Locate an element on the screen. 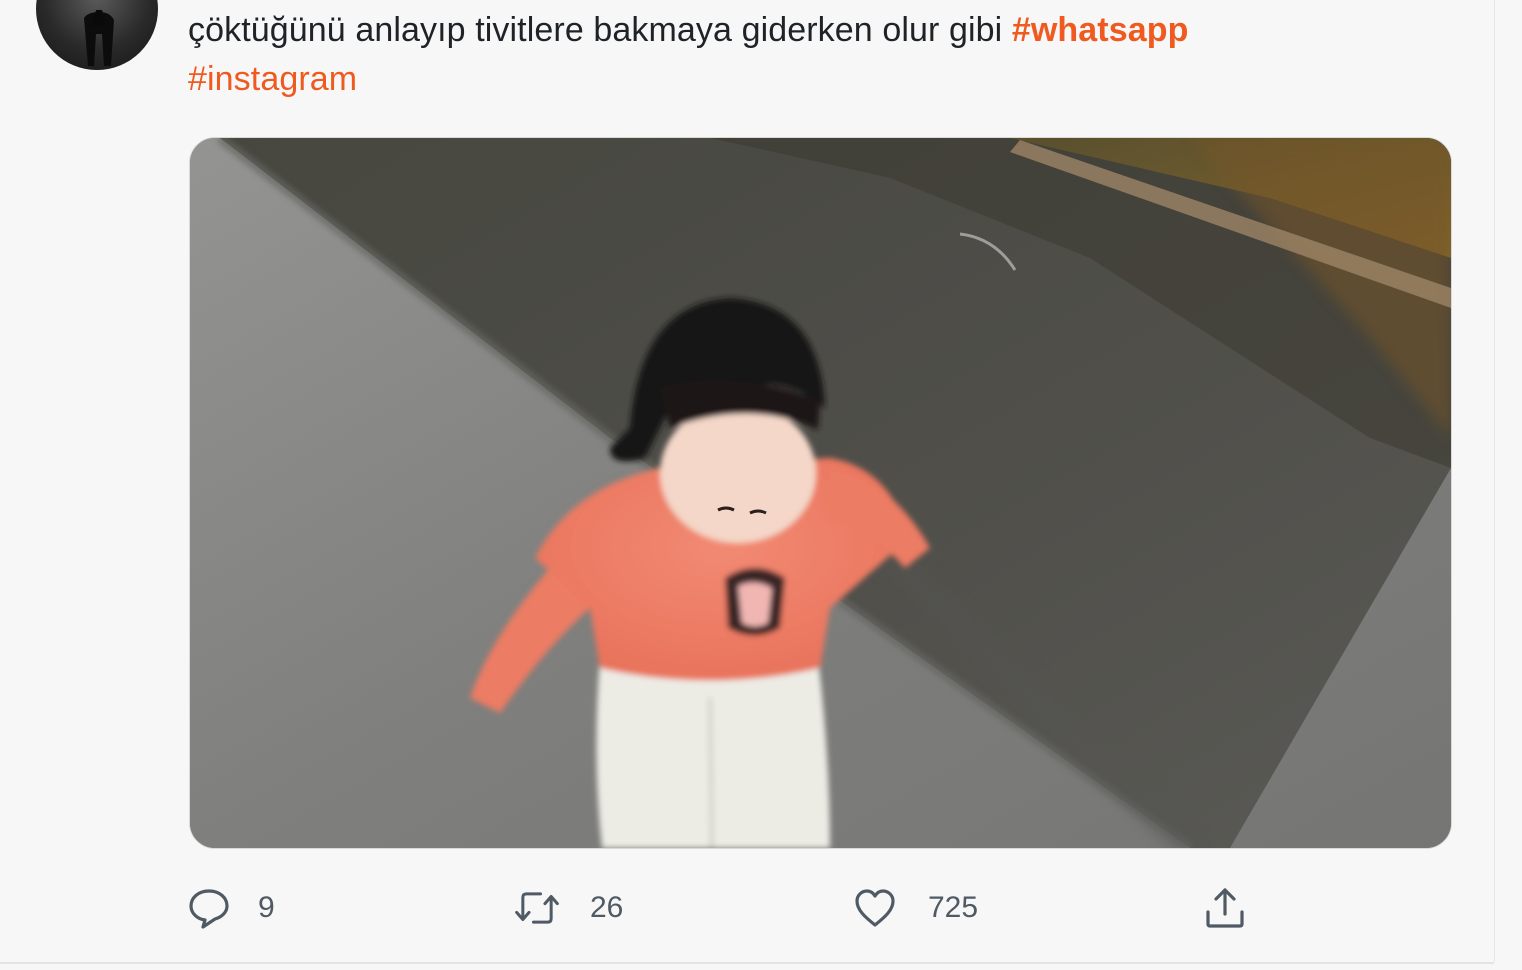  like-count: 725 is located at coordinates (953, 907).